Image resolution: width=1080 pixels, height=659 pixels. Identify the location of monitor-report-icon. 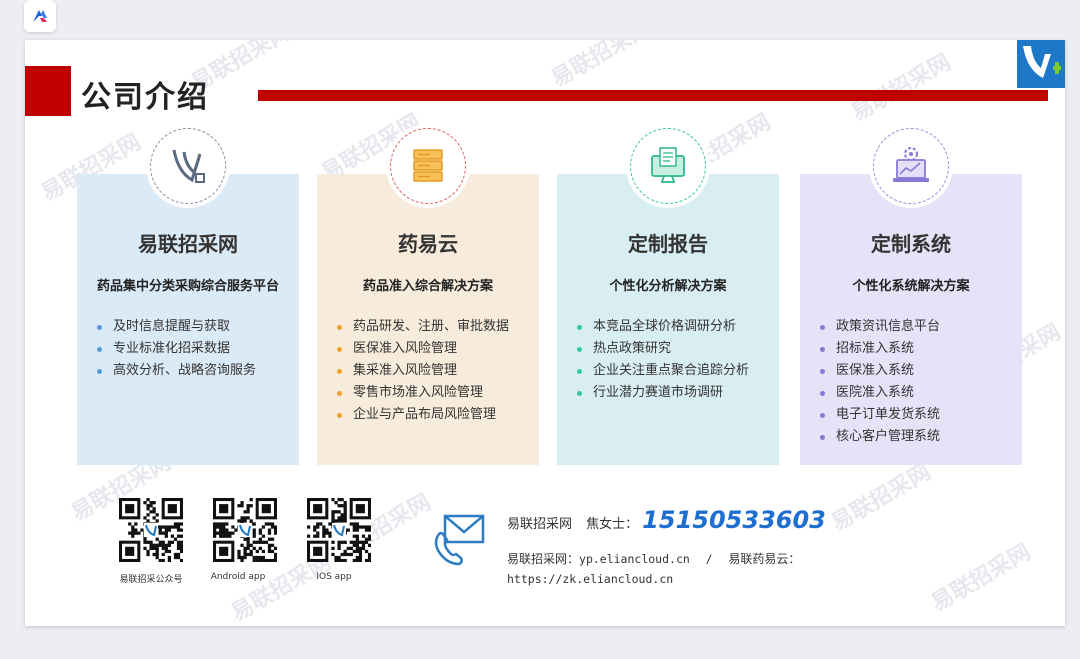
(668, 166).